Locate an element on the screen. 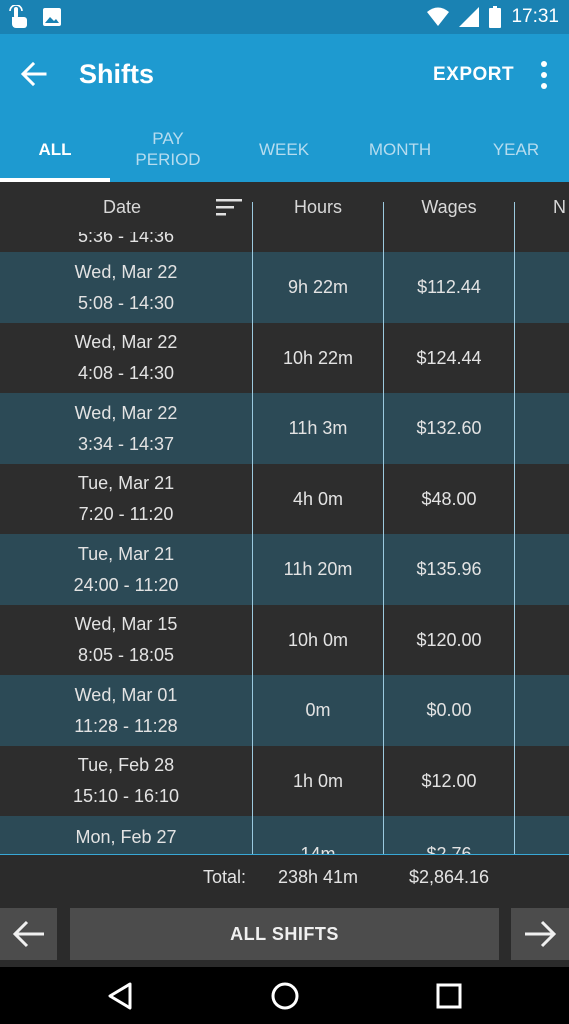 The height and width of the screenshot is (1024, 569). table-row: Wed, Mar 22 5:08 - 14:30 9h 22m $112.44 is located at coordinates (284, 287).